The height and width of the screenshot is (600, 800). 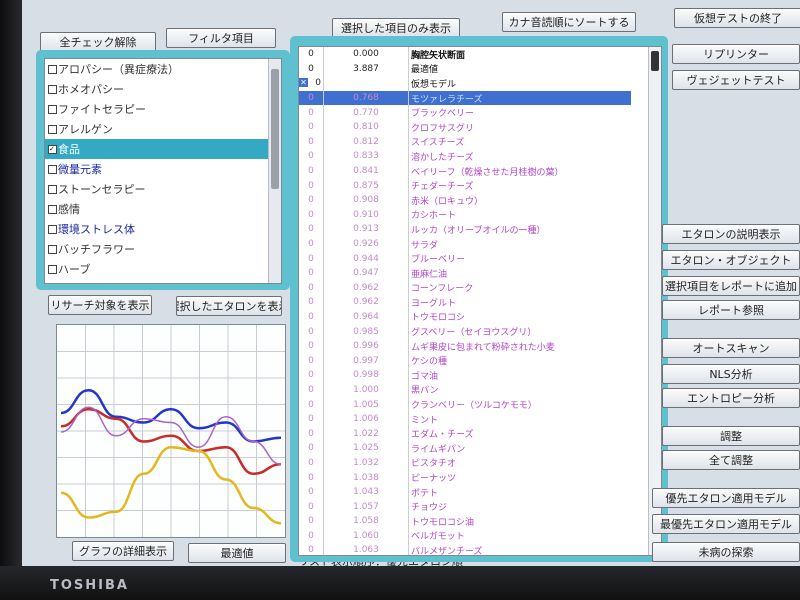 I want to click on adjust-button: 調整, so click(x=731, y=436).